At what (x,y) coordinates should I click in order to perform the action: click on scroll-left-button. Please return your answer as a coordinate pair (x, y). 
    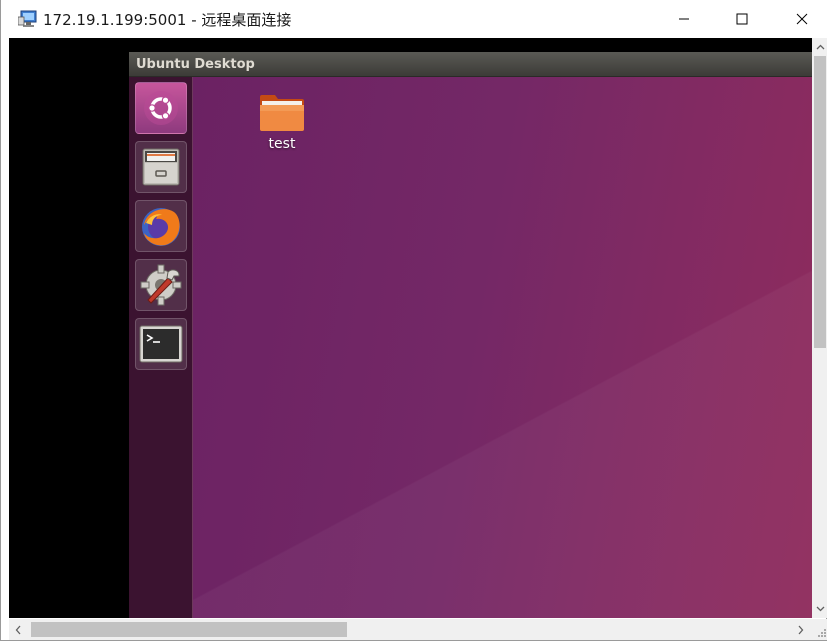
    Looking at the image, I should click on (18, 629).